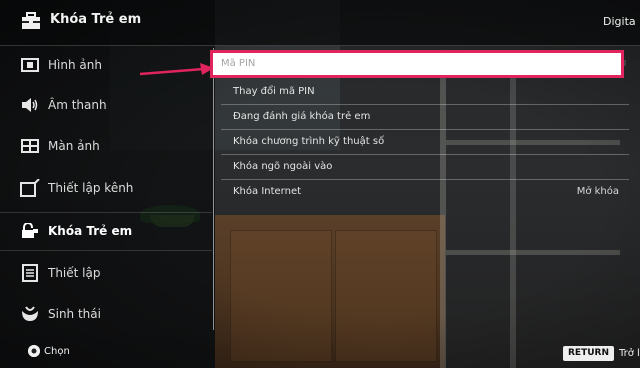 The height and width of the screenshot is (368, 640). What do you see at coordinates (283, 166) in the screenshot?
I see `menu-item-label: Khóa ngõ ngoài vào` at bounding box center [283, 166].